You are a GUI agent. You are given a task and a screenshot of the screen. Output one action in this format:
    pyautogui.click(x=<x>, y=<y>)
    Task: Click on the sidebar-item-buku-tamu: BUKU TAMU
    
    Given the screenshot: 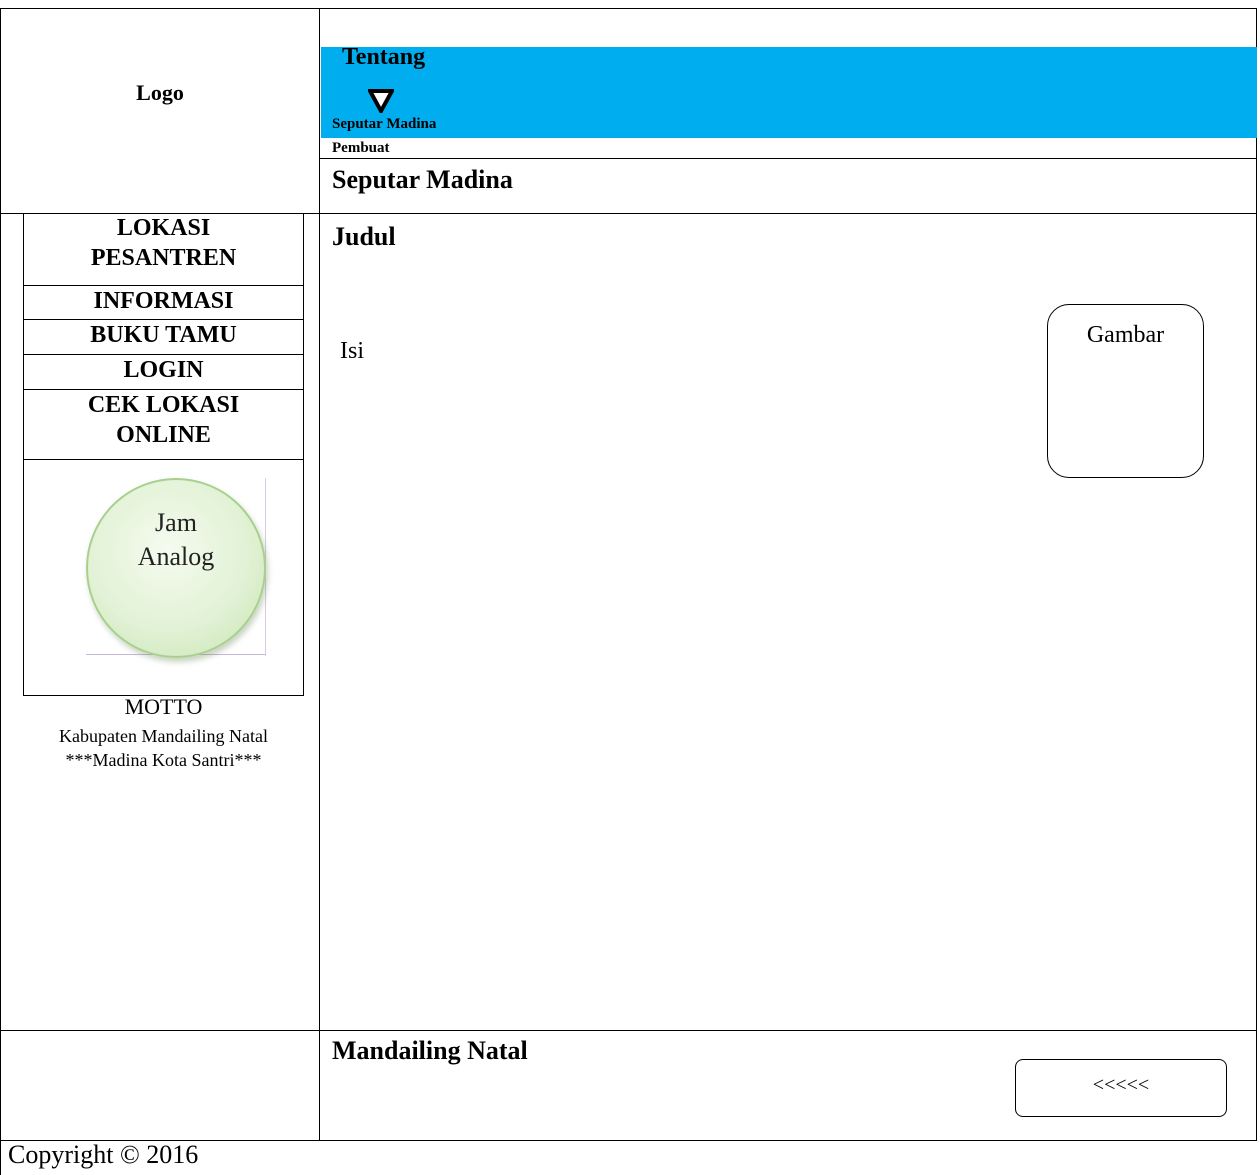 What is the action you would take?
    pyautogui.click(x=163, y=337)
    